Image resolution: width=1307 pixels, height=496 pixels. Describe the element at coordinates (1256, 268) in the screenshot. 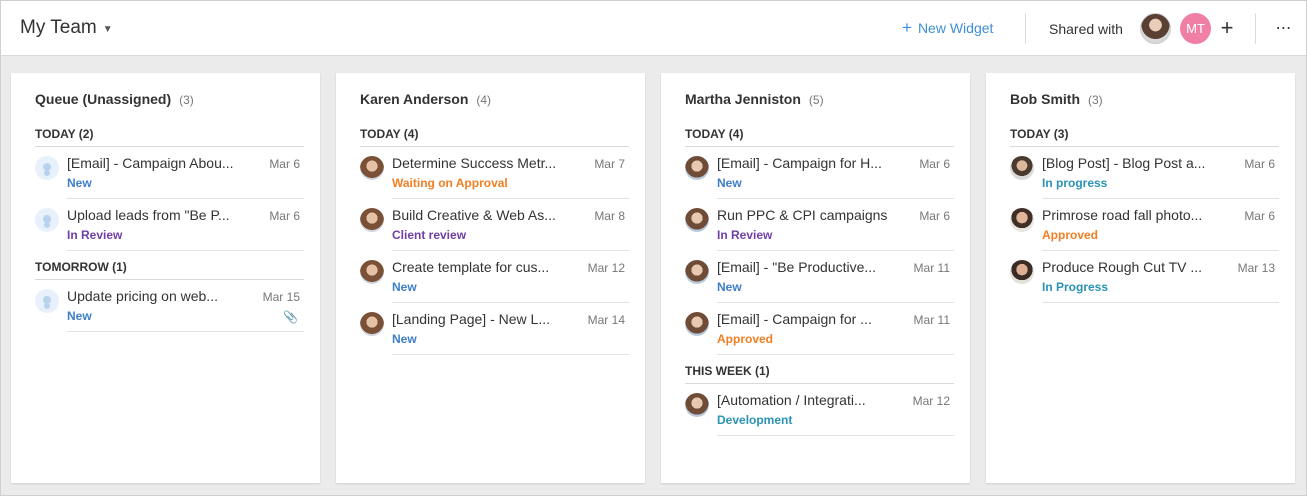

I see `task-date: Mar 13` at that location.